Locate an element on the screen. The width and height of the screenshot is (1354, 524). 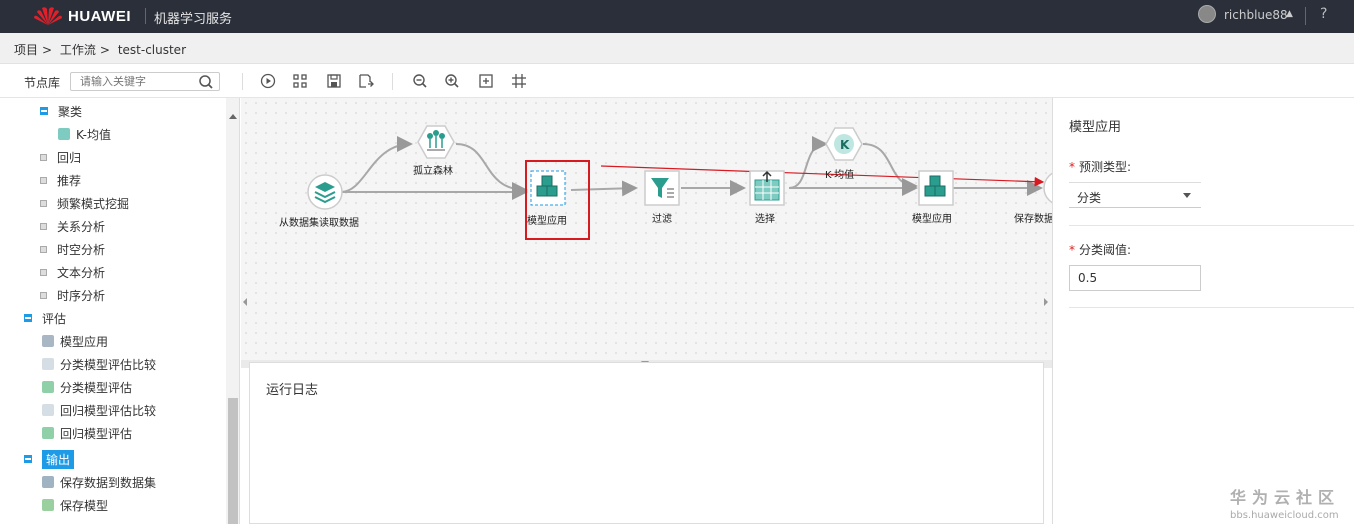
tree-leaf-reg-compare: 回归模型评估比较 is located at coordinates (99, 410).